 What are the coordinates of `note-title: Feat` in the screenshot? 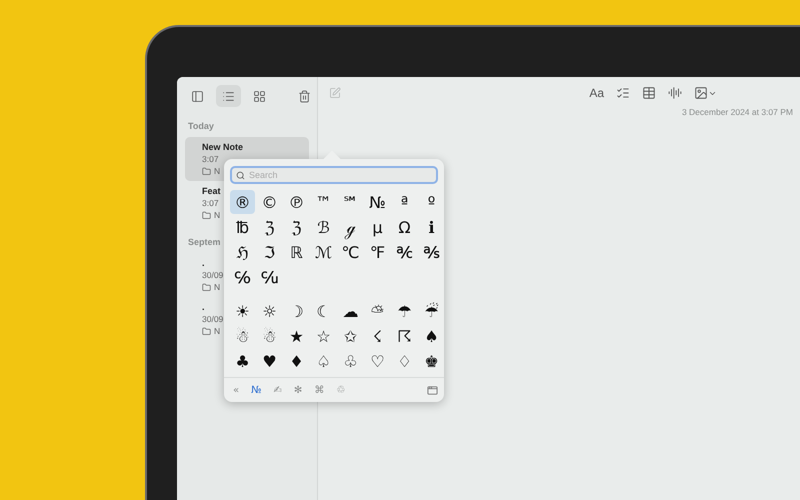 It's located at (211, 191).